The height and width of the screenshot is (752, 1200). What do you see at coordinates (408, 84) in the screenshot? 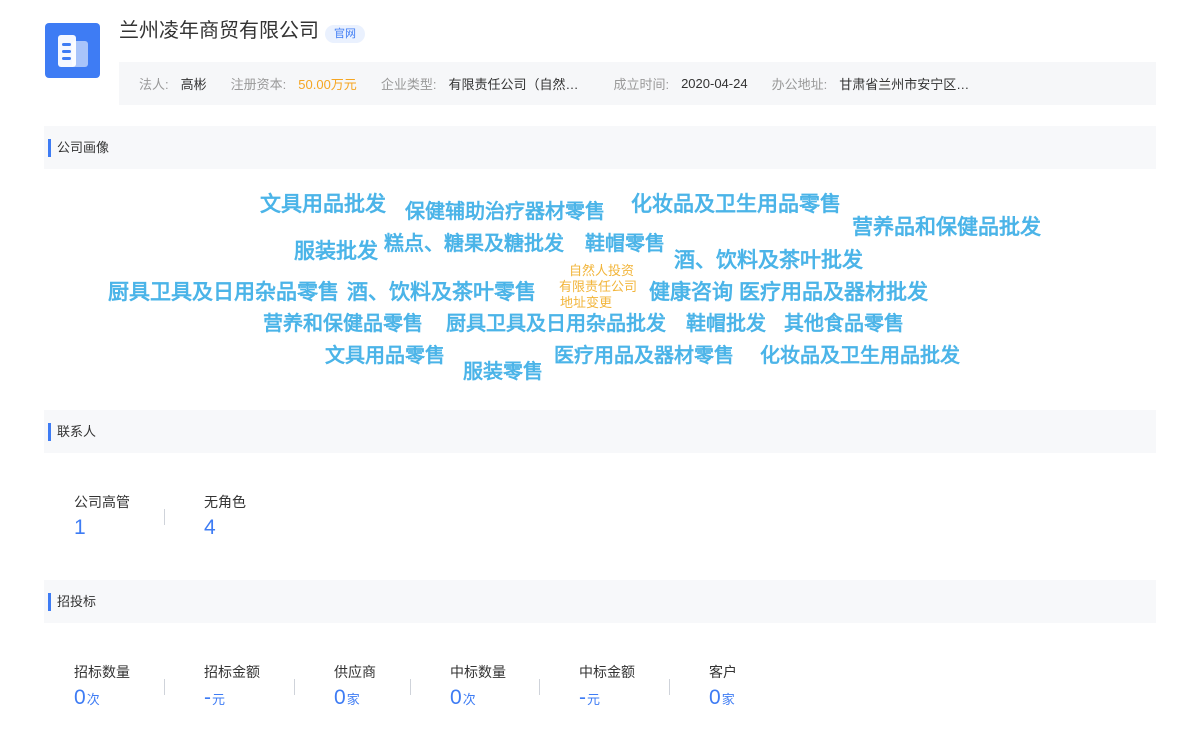
I see `company-type-label: 企业类型:` at bounding box center [408, 84].